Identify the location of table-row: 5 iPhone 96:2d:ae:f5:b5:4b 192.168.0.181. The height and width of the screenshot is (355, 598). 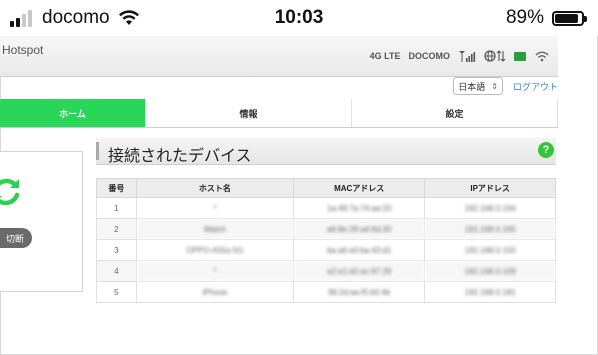
(326, 292).